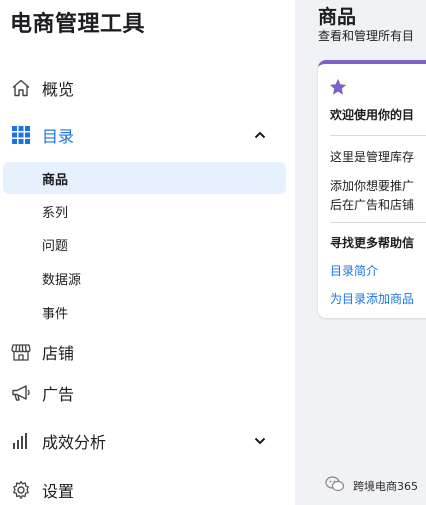  Describe the element at coordinates (55, 314) in the screenshot. I see `sidebar-subitem-label: 事件` at that location.